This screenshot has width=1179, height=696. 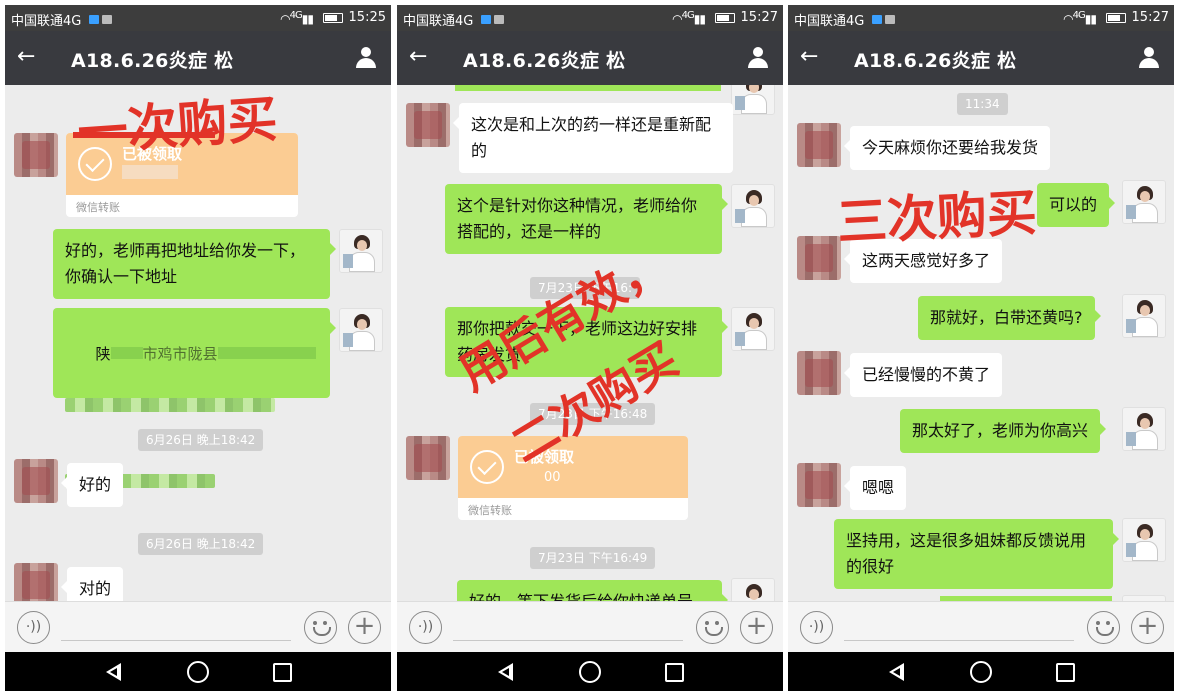 I want to click on transfer-amount-partial: 00, so click(x=552, y=477).